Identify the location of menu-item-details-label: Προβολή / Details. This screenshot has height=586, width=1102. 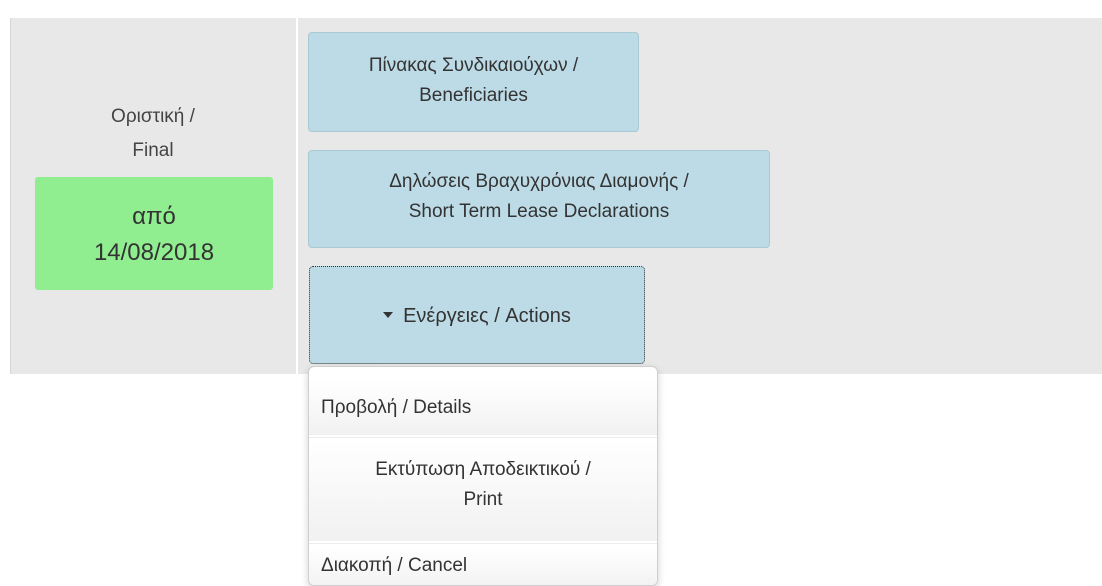
(396, 407).